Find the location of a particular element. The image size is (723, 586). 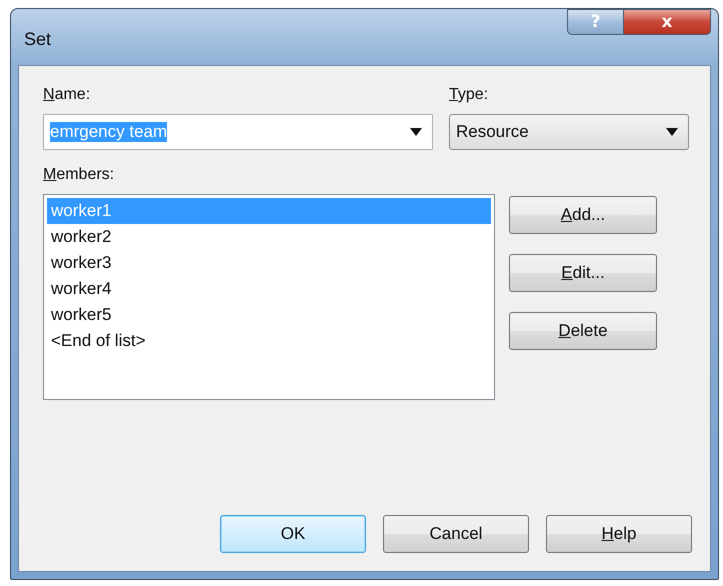

dialog-button: Help is located at coordinates (619, 534).